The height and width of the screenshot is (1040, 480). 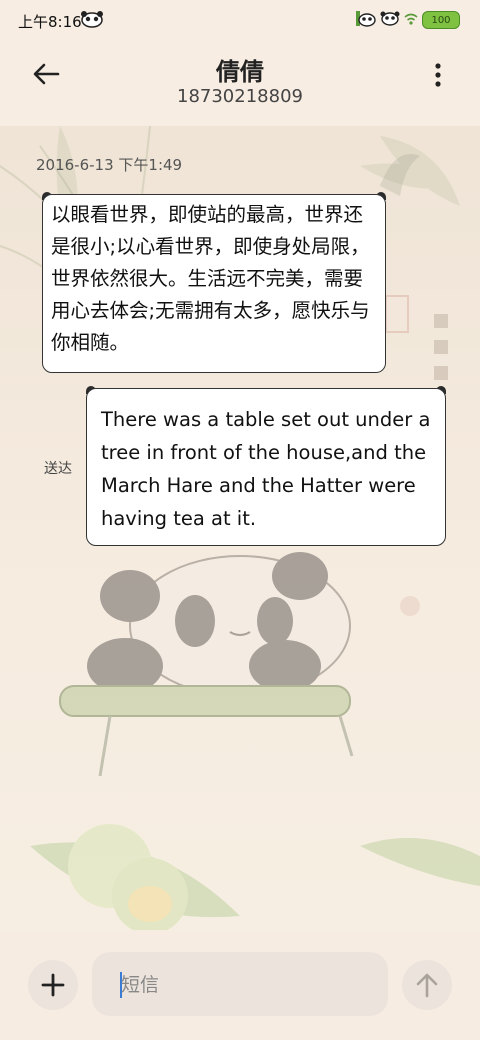 What do you see at coordinates (390, 20) in the screenshot?
I see `panda-icon` at bounding box center [390, 20].